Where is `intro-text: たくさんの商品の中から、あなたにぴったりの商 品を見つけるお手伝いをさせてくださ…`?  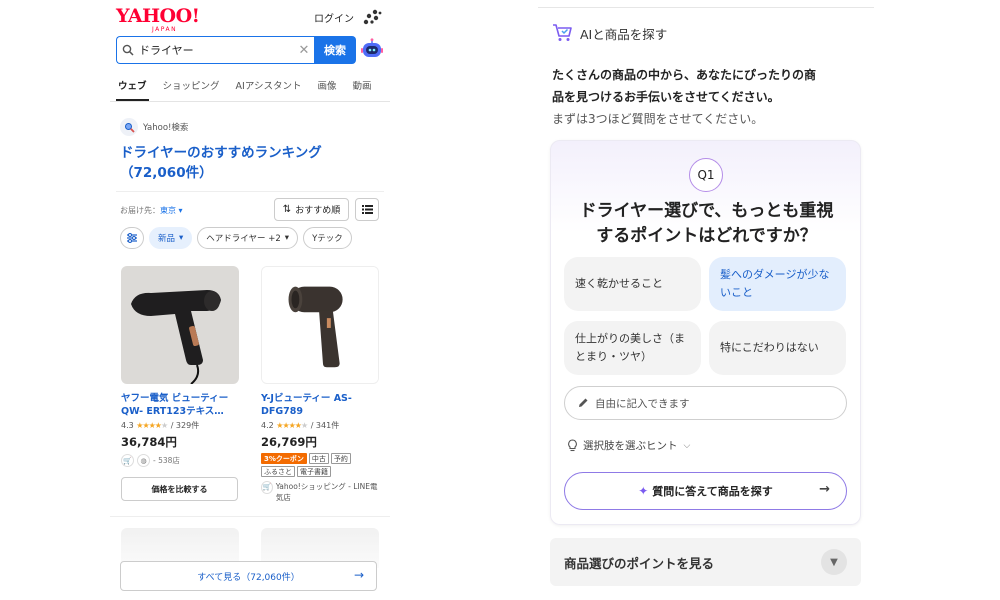 intro-text: たくさんの商品の中から、あなたにぴったりの商 品を見つけるお手伝いをさせてくださ… is located at coordinates (684, 97).